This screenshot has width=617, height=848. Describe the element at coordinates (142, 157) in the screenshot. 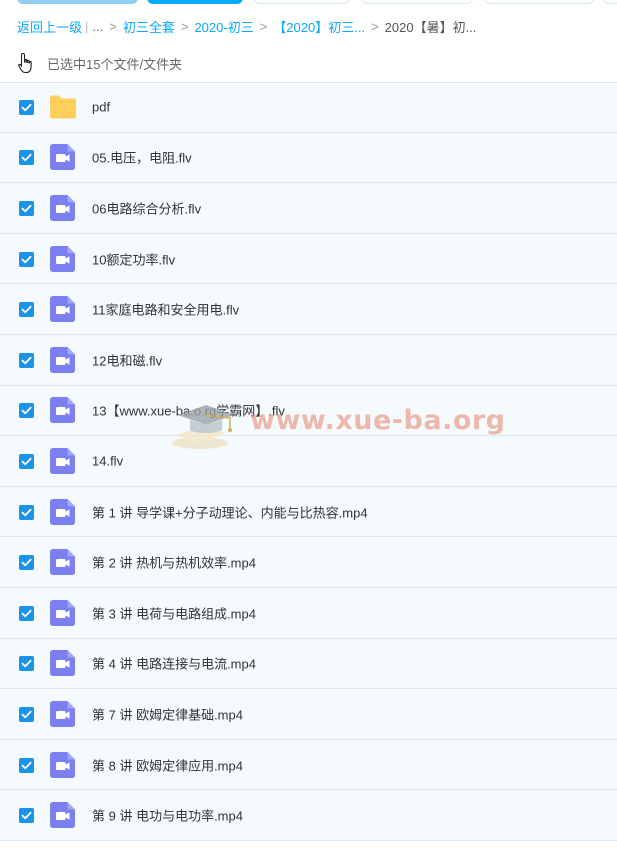

I see `file-name: 05.电压，电阻.flv` at that location.